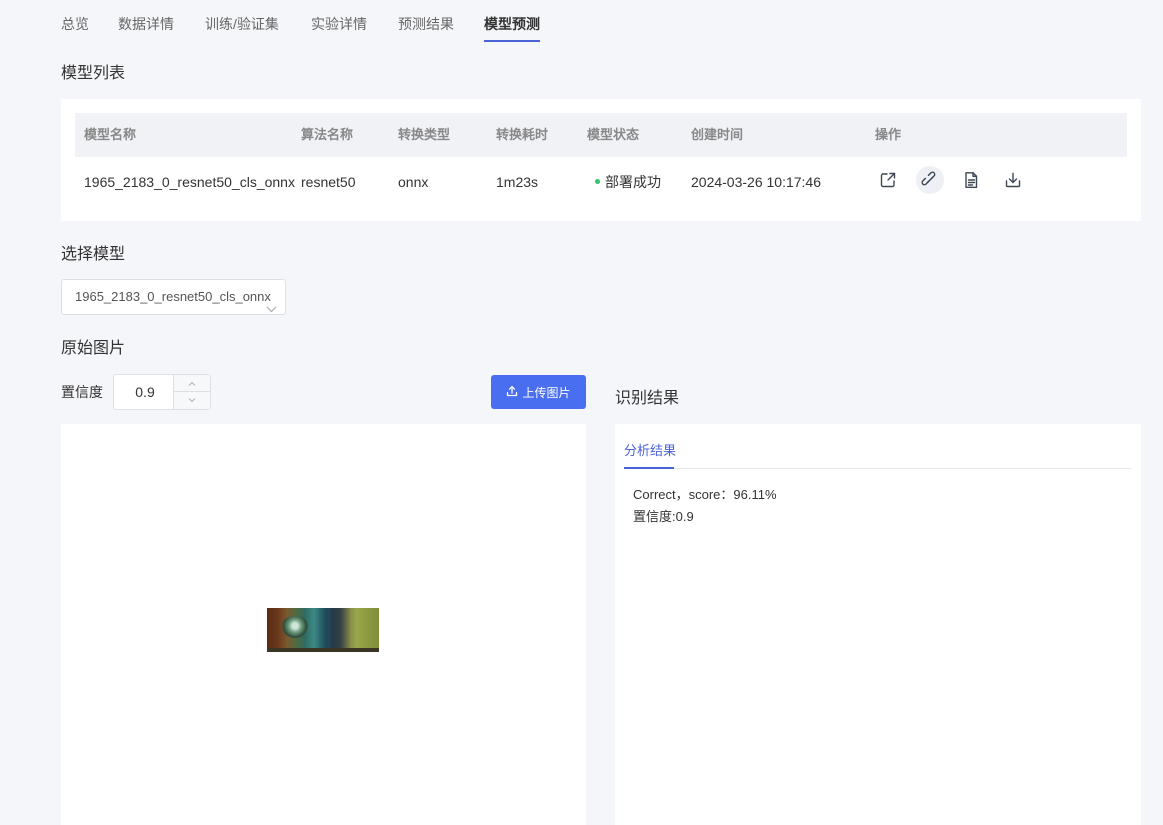 The width and height of the screenshot is (1163, 825). Describe the element at coordinates (328, 182) in the screenshot. I see `cell-algorithm: resnet50` at that location.